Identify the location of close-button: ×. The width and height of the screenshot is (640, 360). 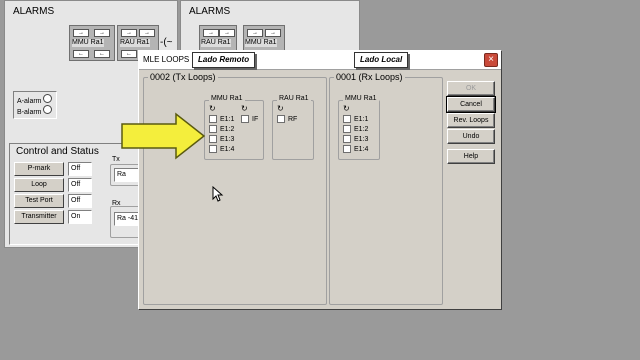
(491, 60).